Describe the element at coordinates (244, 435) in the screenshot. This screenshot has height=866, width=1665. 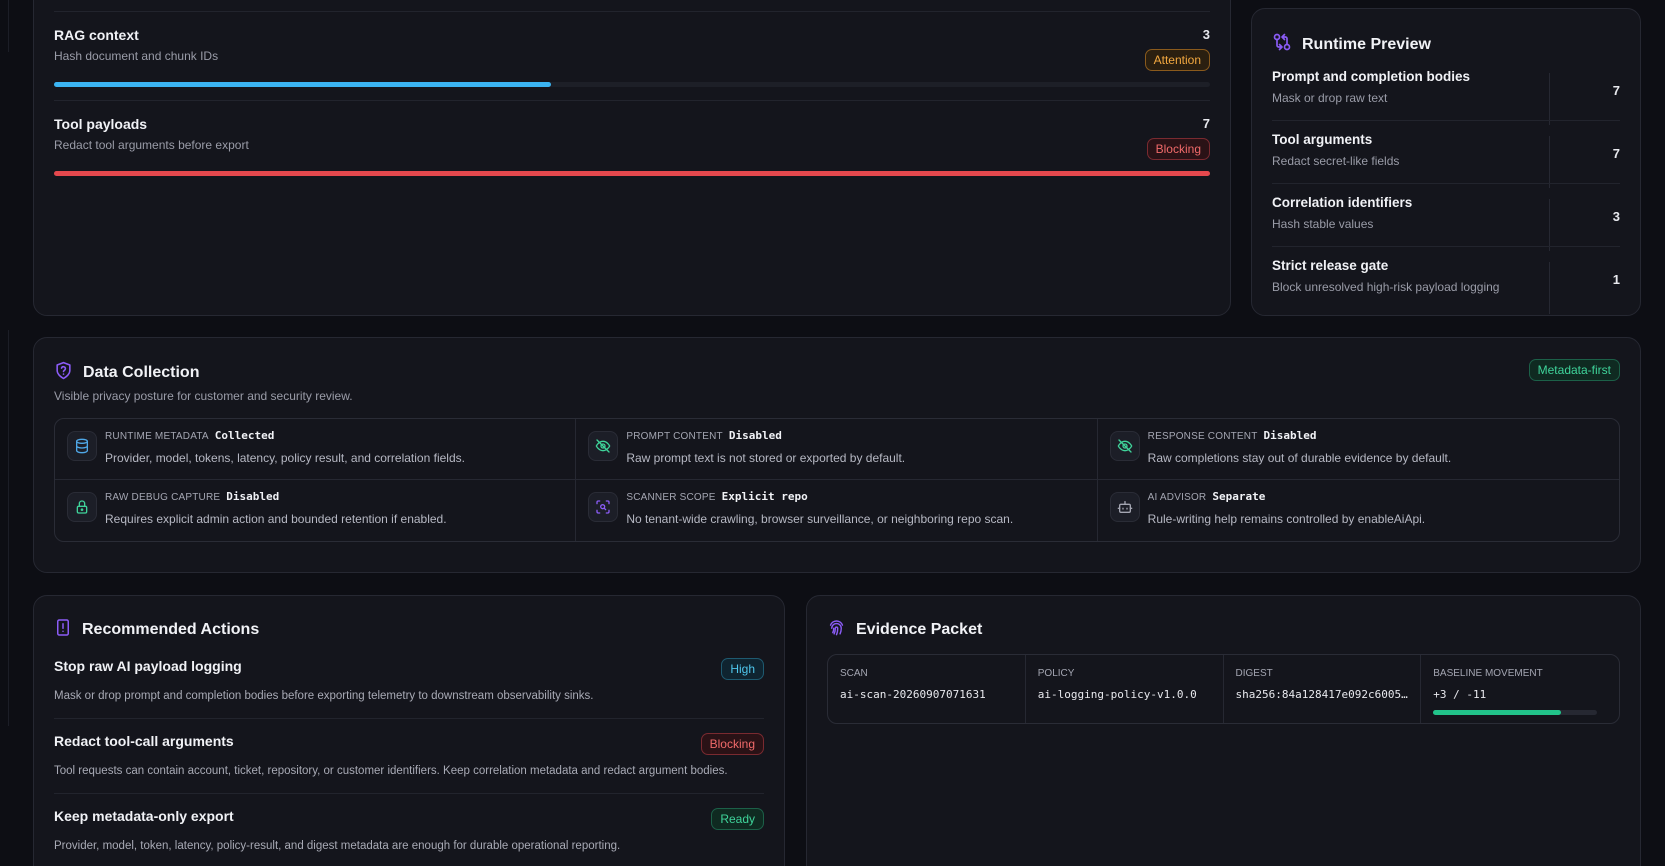
I see `item-value: Collected` at that location.